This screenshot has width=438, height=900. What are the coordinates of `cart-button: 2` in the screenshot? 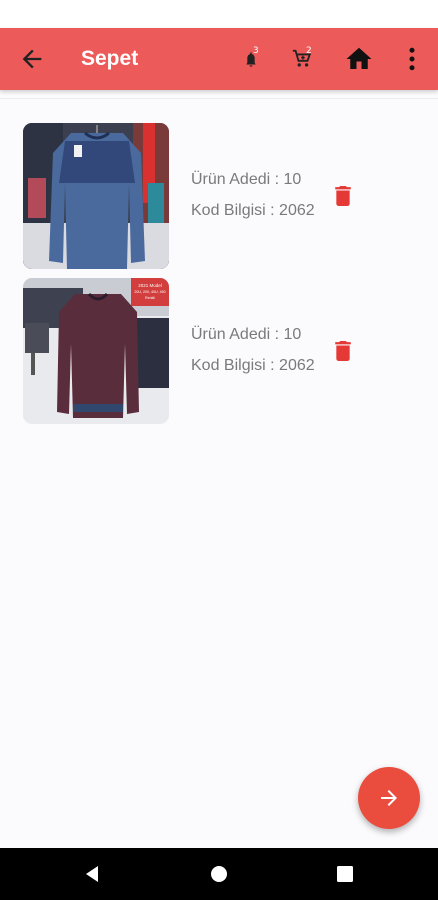 It's located at (306, 59).